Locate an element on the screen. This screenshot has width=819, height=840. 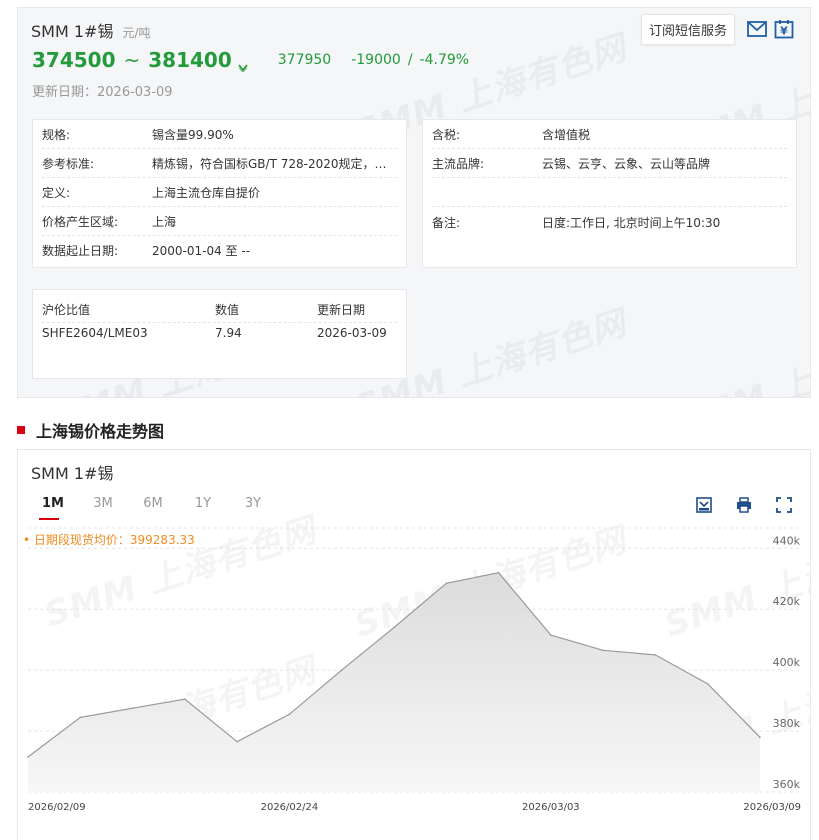
product-title-row: SMM 1#锡 元/吨 is located at coordinates (91, 30).